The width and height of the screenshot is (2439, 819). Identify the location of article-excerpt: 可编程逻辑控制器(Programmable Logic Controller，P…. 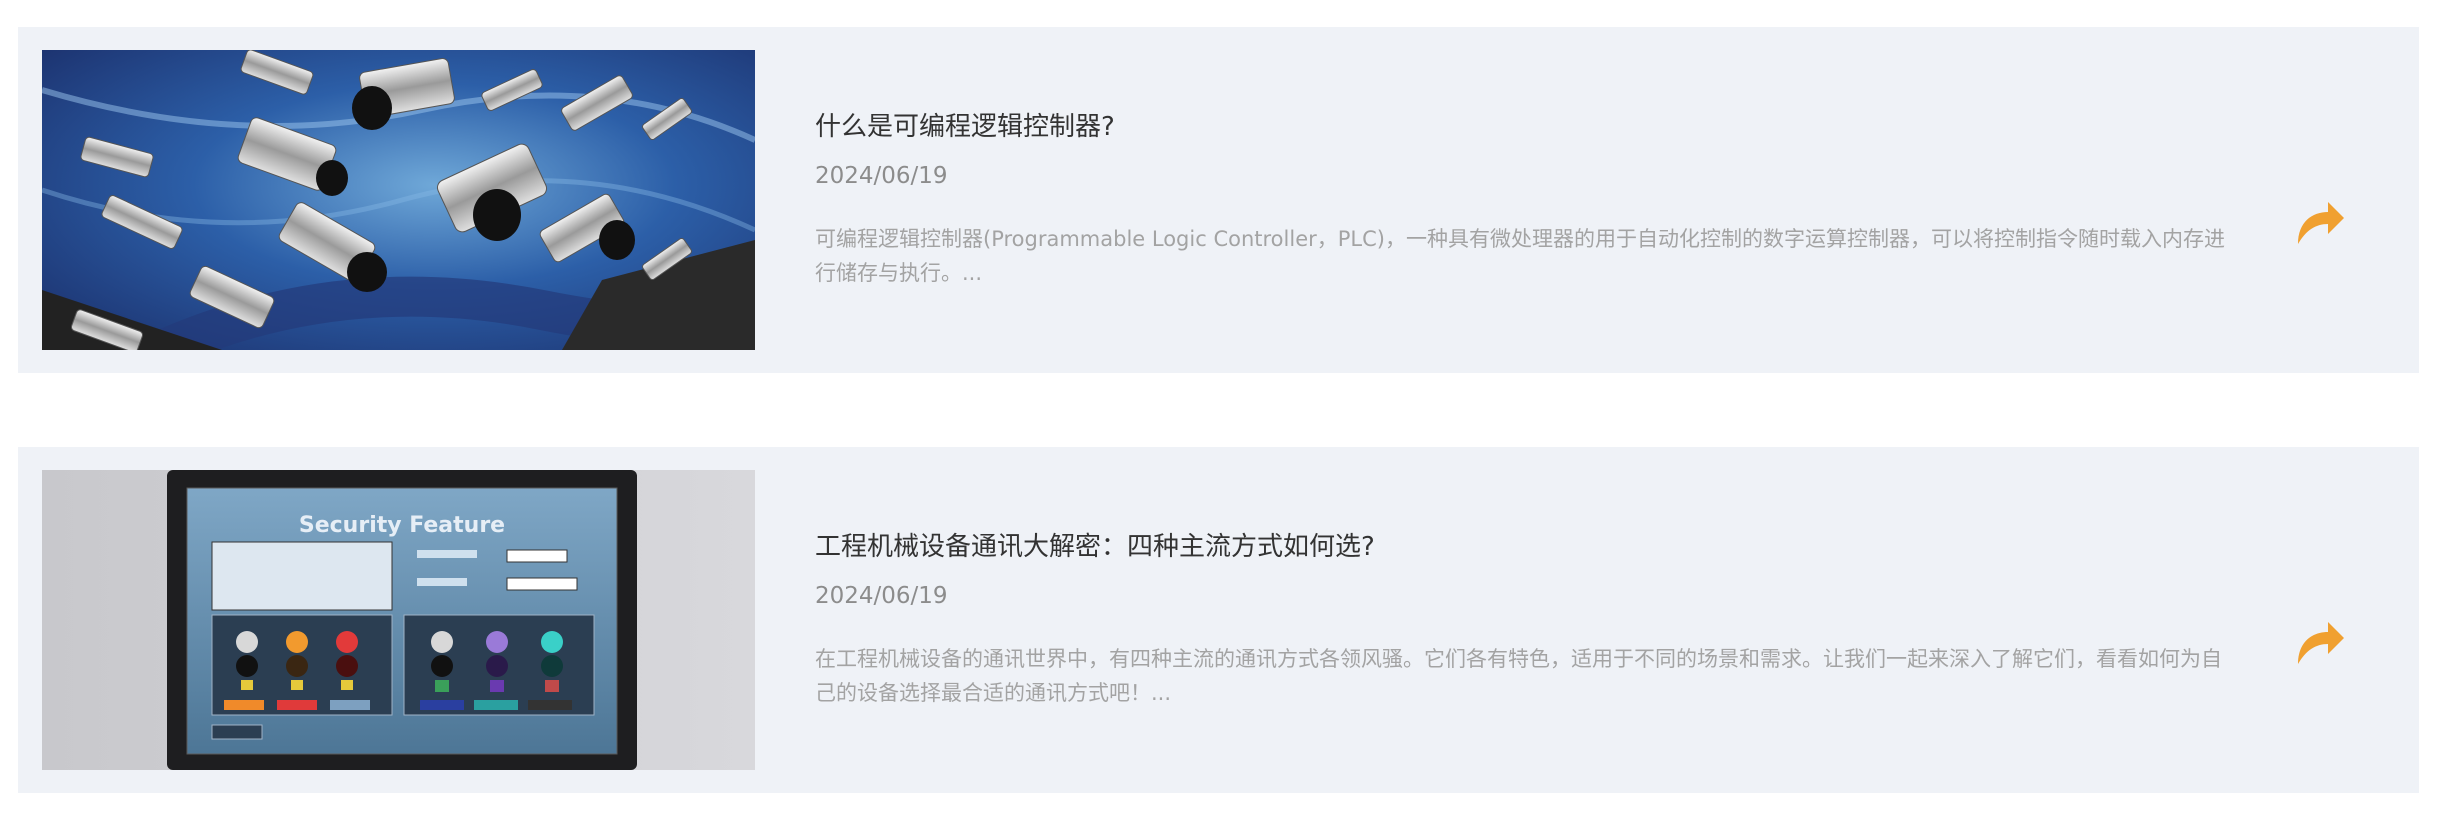
(1520, 256).